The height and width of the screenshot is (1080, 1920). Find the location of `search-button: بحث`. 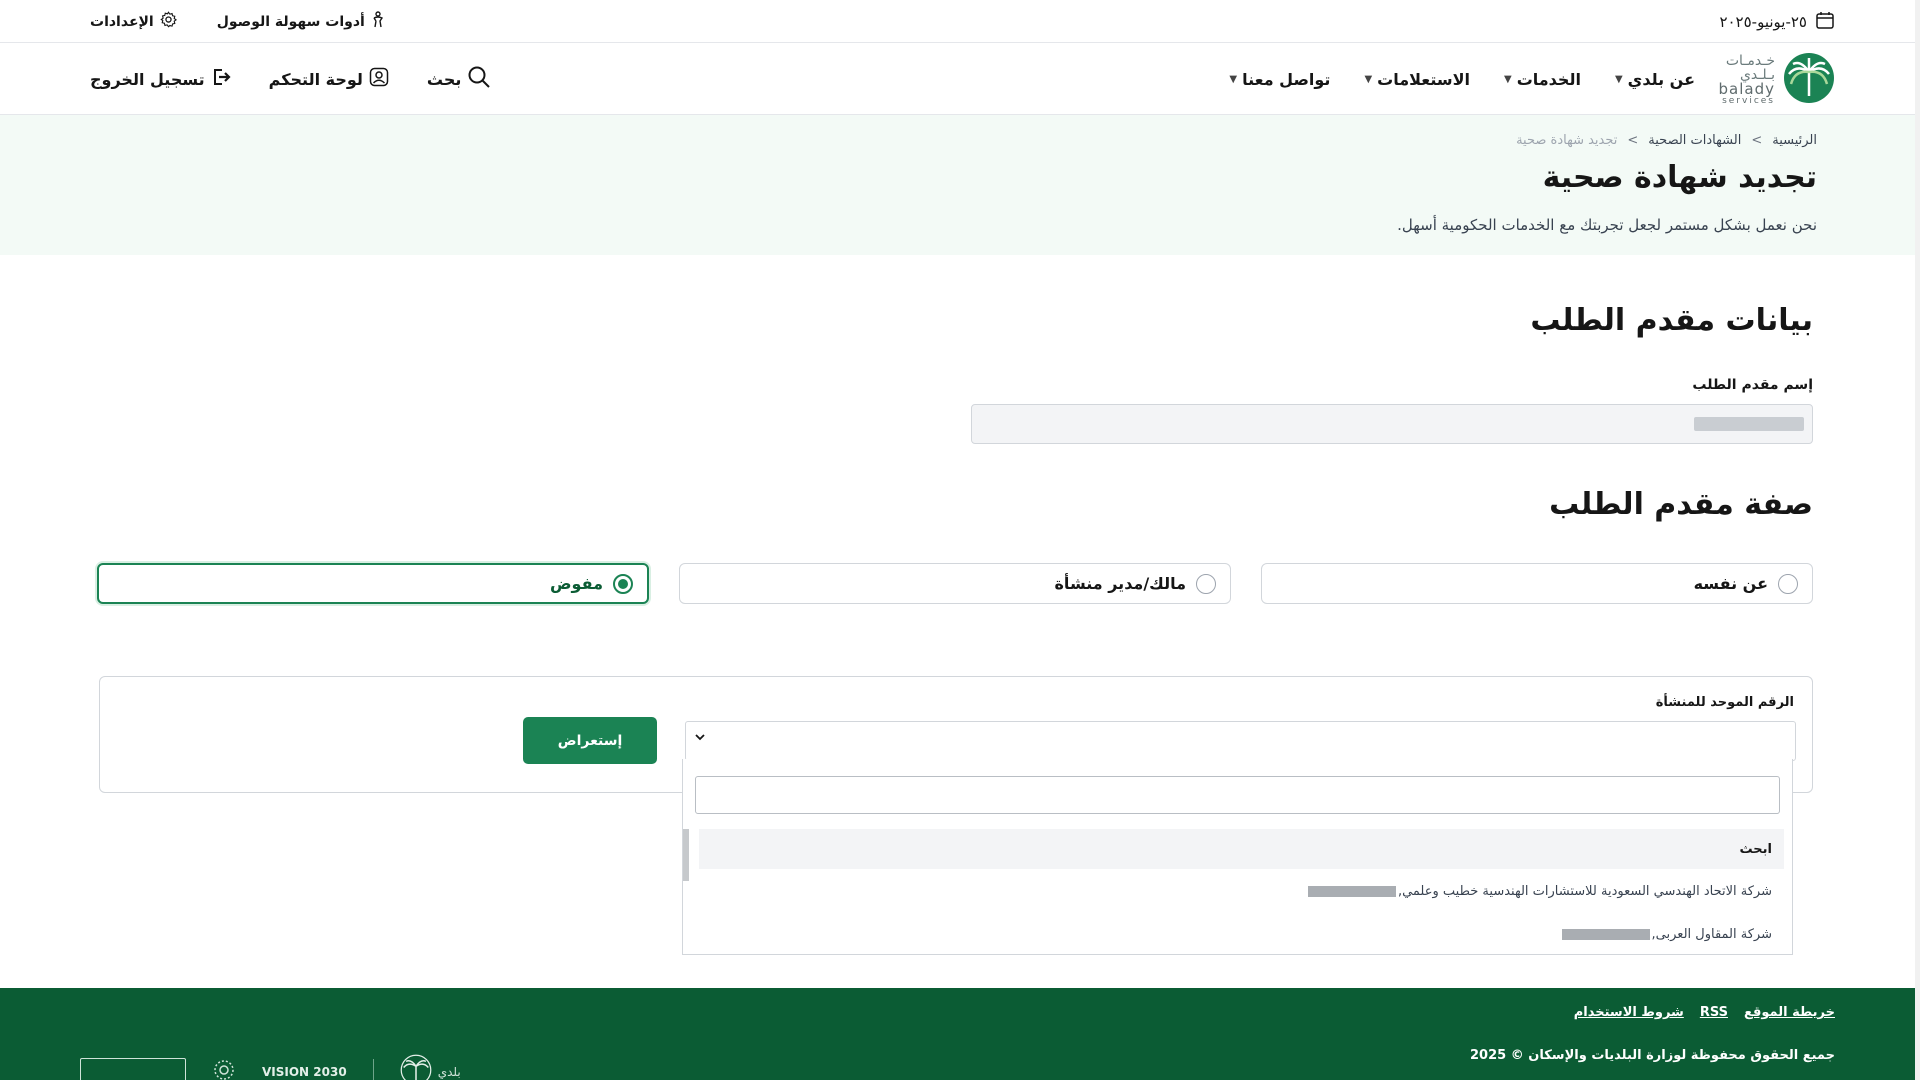

search-button: بحث is located at coordinates (459, 79).